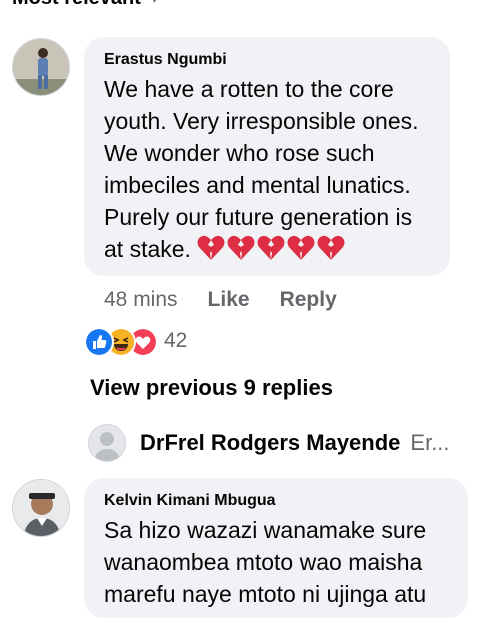  What do you see at coordinates (276, 501) in the screenshot?
I see `comment-author: Kelvin Kimani Mbugua` at bounding box center [276, 501].